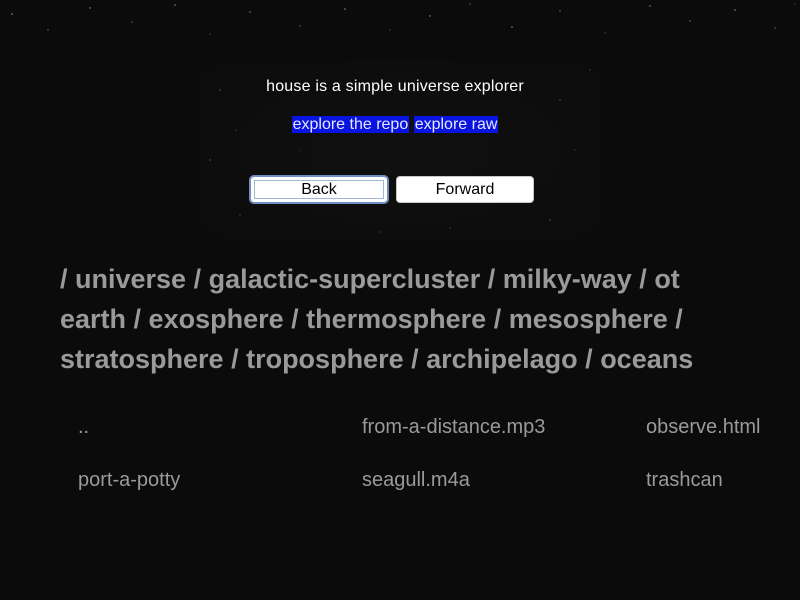  Describe the element at coordinates (504, 427) in the screenshot. I see `file-item-from-a-distance: from-a-distance.mp3` at that location.